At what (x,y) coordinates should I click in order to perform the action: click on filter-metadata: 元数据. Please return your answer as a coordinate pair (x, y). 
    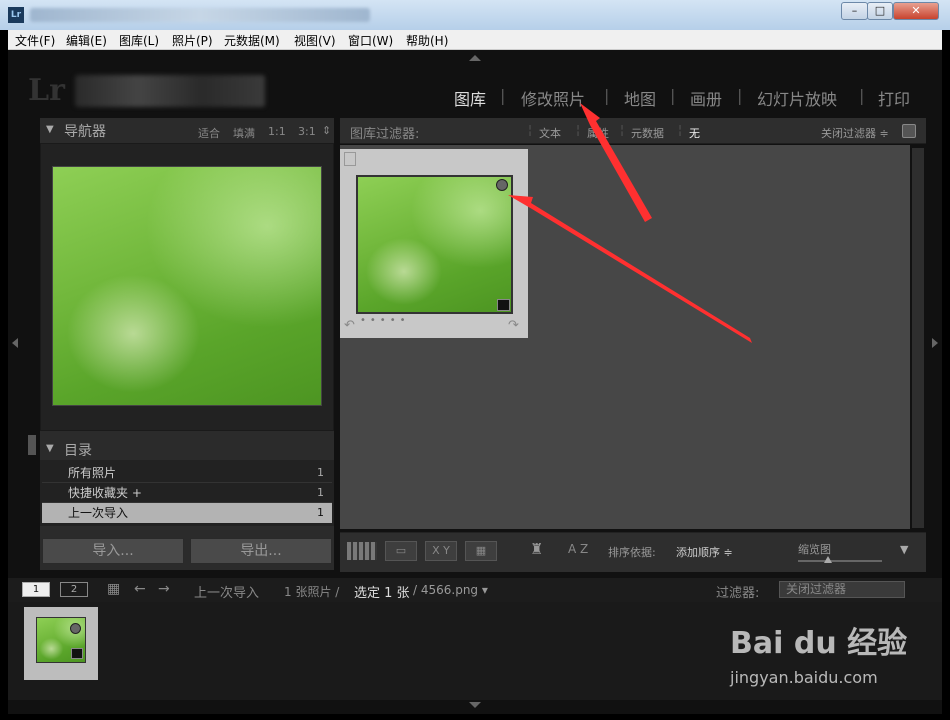
    Looking at the image, I should click on (647, 133).